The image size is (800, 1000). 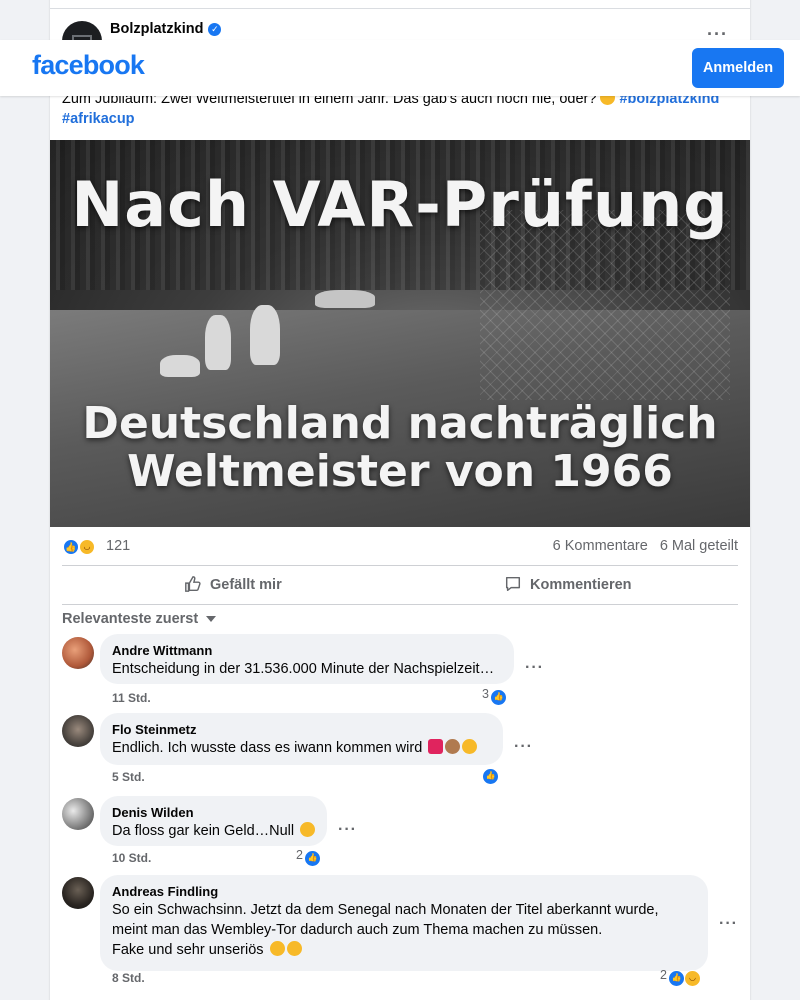 I want to click on comment-author: Andreas Findling, so click(x=404, y=891).